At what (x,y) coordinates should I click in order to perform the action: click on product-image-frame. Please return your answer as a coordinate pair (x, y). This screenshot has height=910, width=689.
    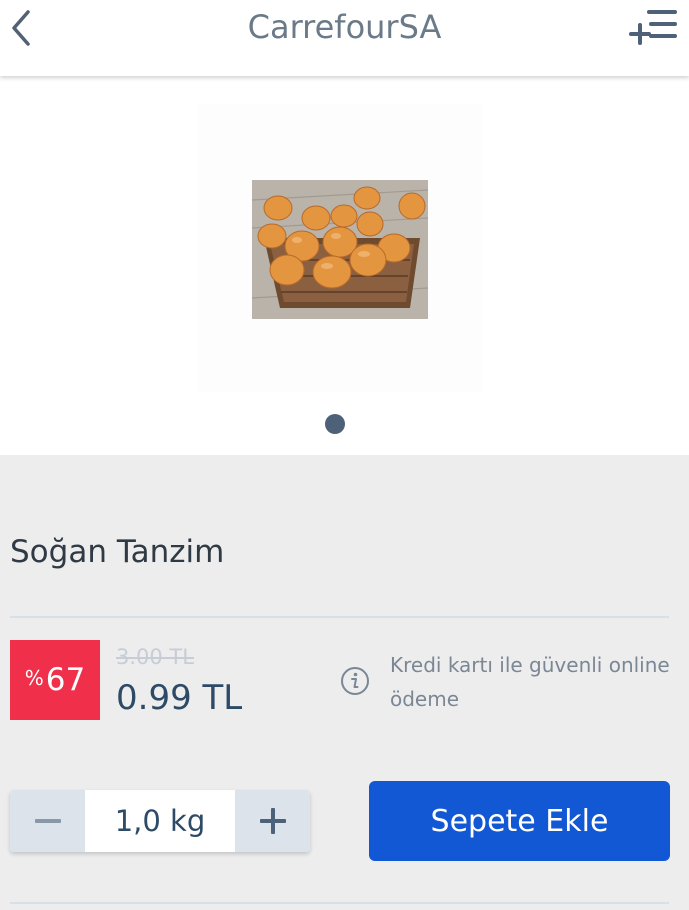
    Looking at the image, I should click on (340, 248).